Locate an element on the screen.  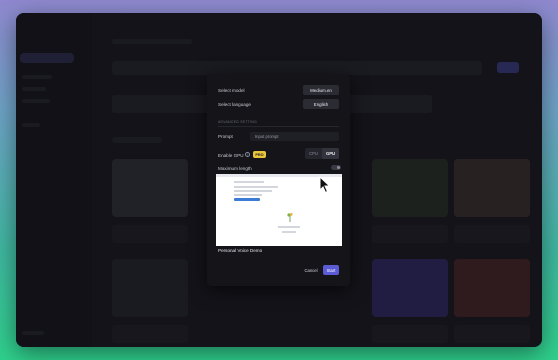
preview-button is located at coordinates (247, 199).